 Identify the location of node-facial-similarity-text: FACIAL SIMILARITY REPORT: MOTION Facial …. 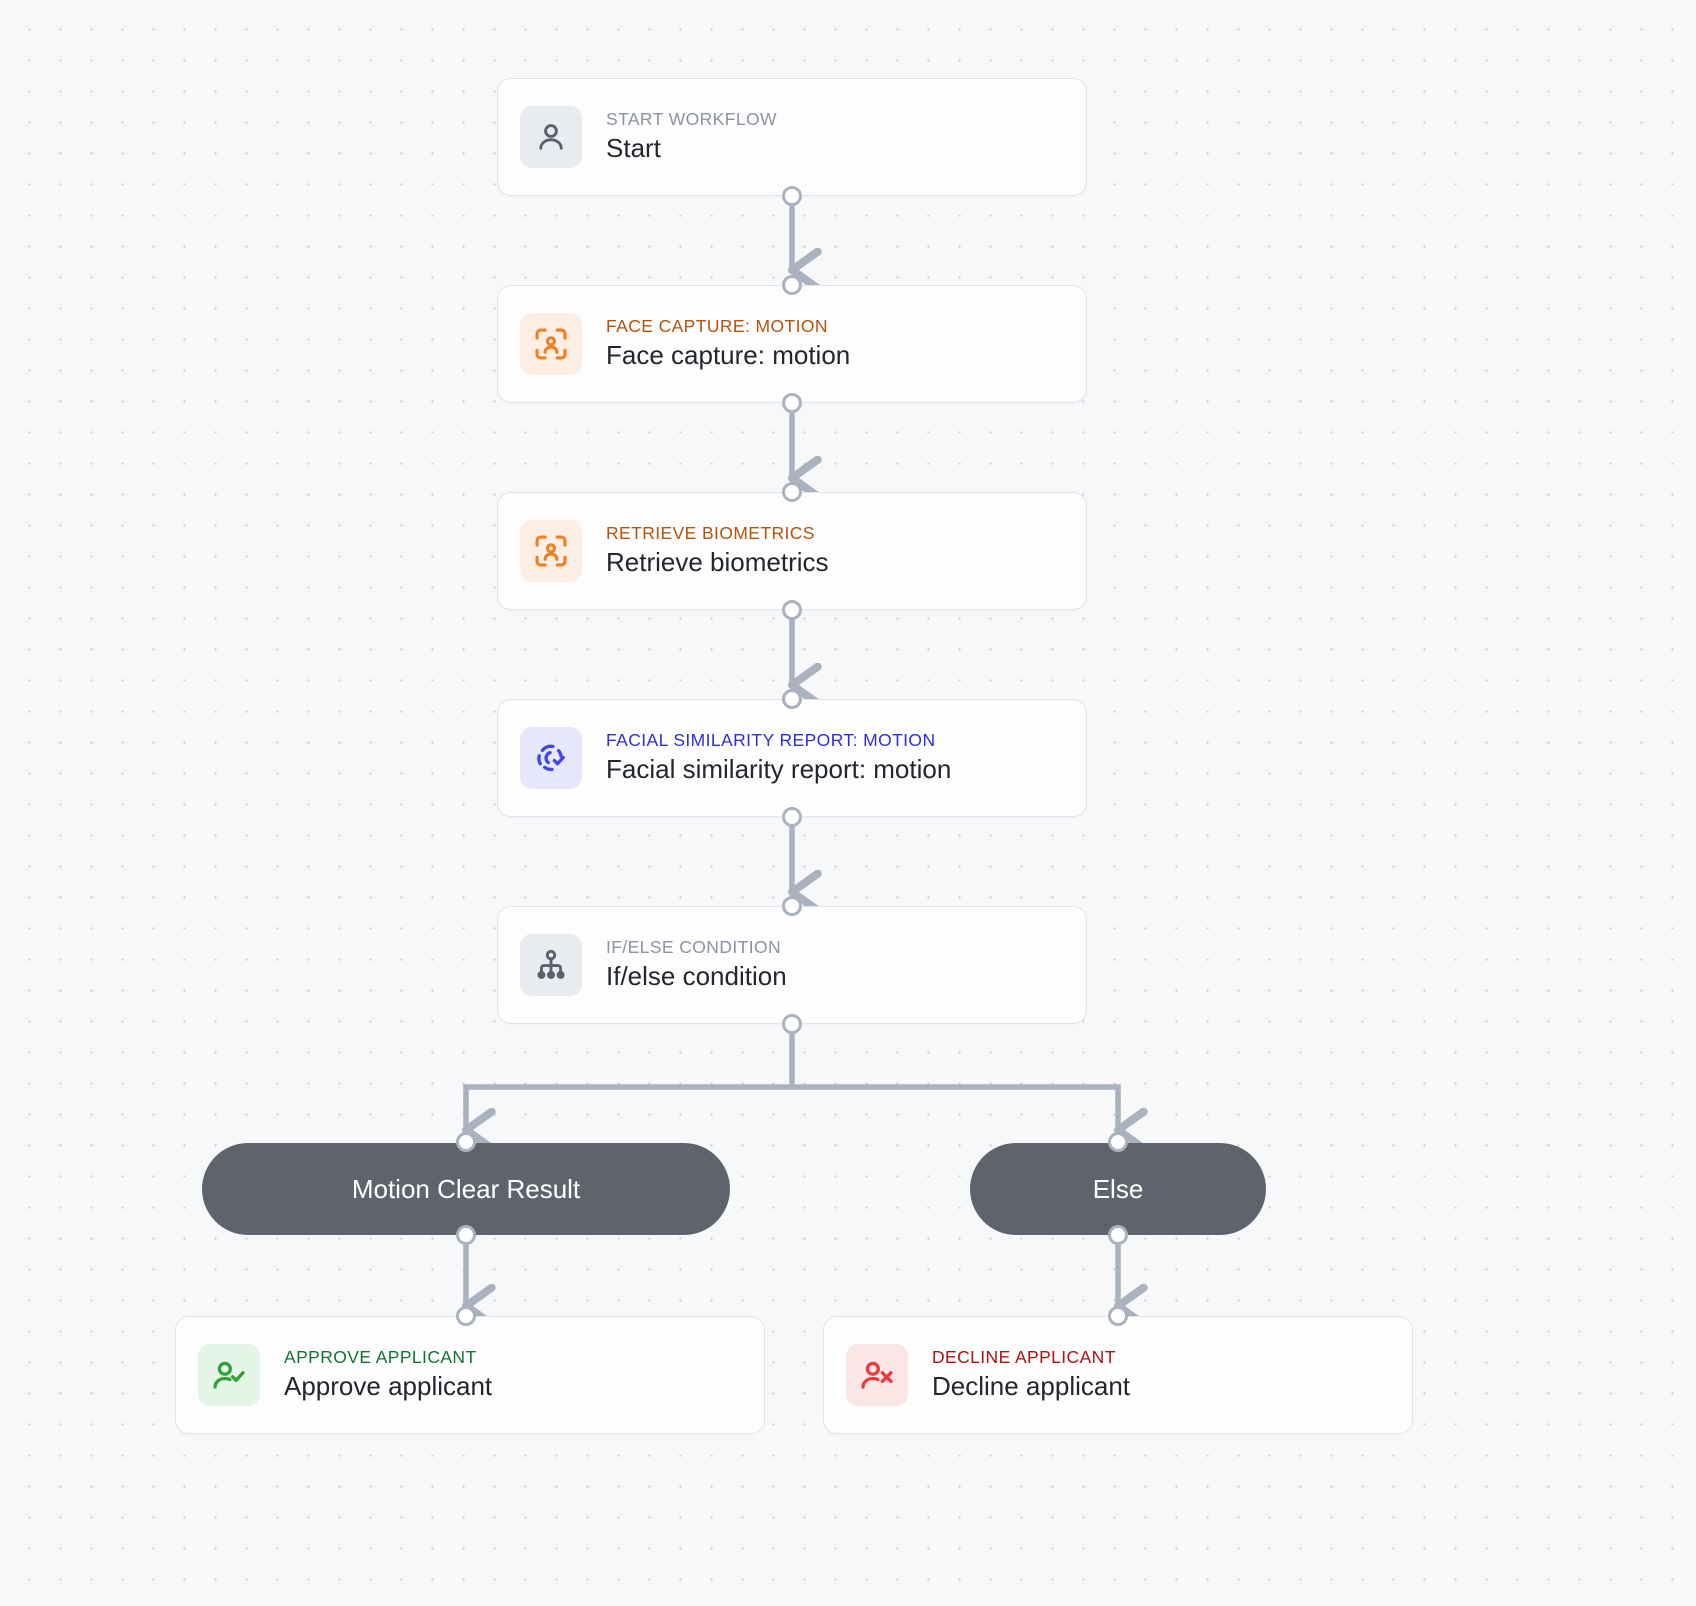
(779, 757).